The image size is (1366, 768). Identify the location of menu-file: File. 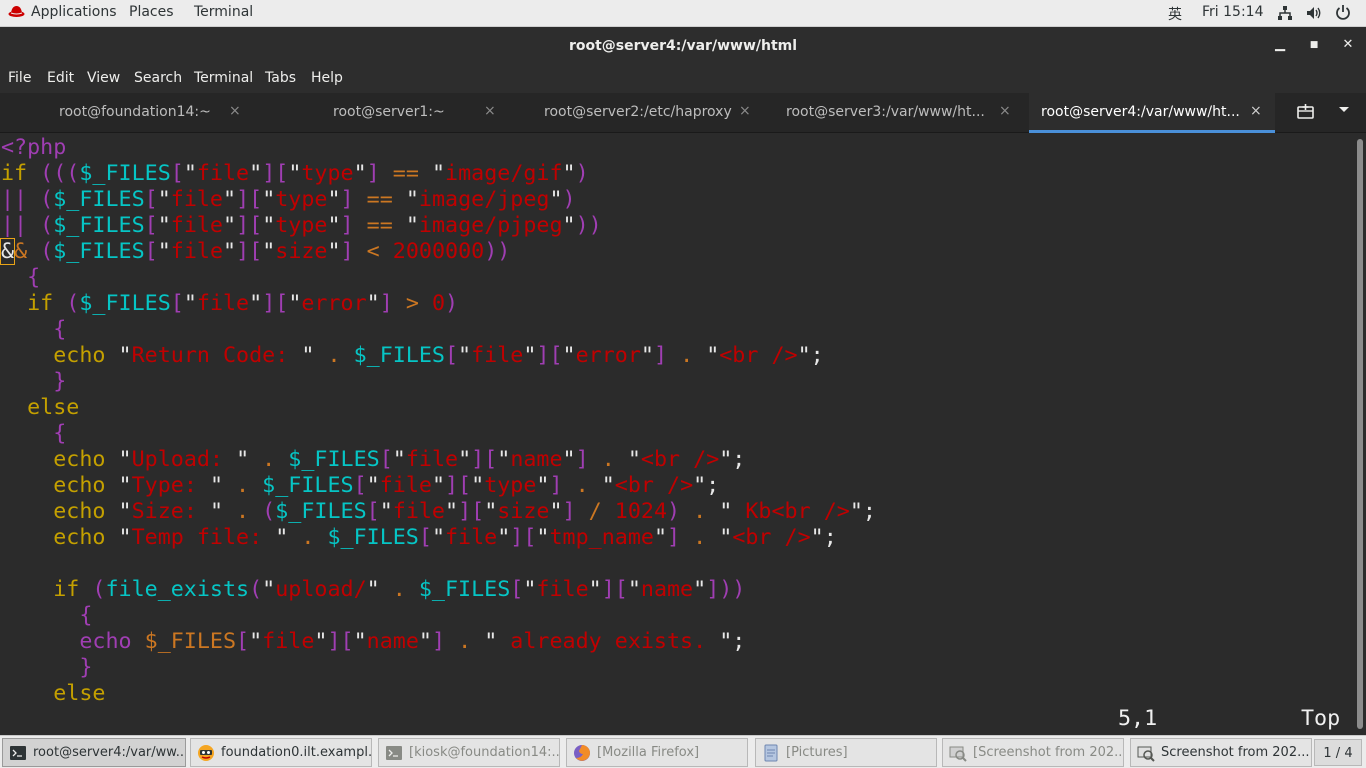
(19, 78).